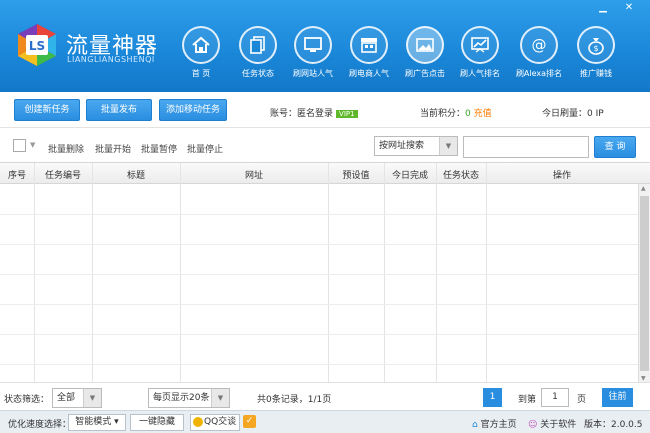 The height and width of the screenshot is (433, 650). Describe the element at coordinates (565, 114) in the screenshot. I see `today-label: 今日刷量：` at that location.